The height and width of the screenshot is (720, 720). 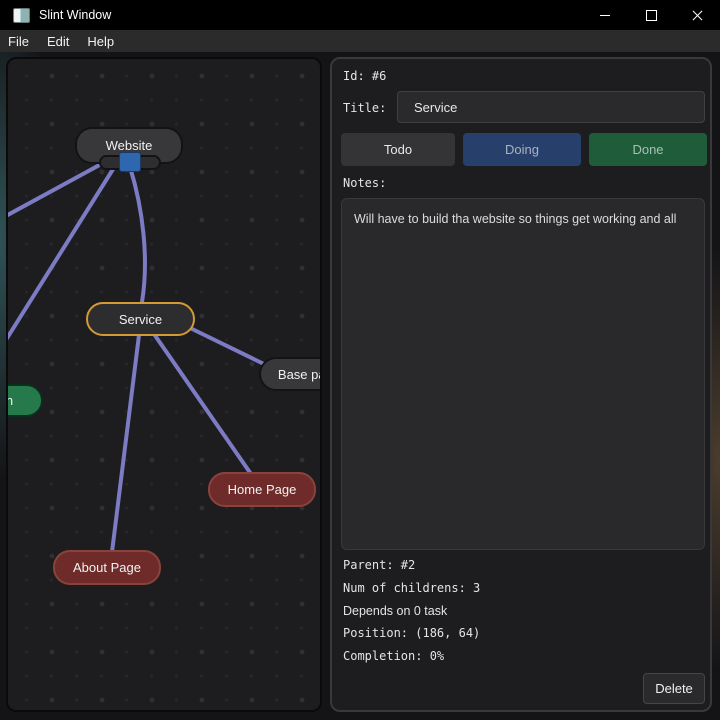 I want to click on node-base-page: Base page, so click(x=289, y=374).